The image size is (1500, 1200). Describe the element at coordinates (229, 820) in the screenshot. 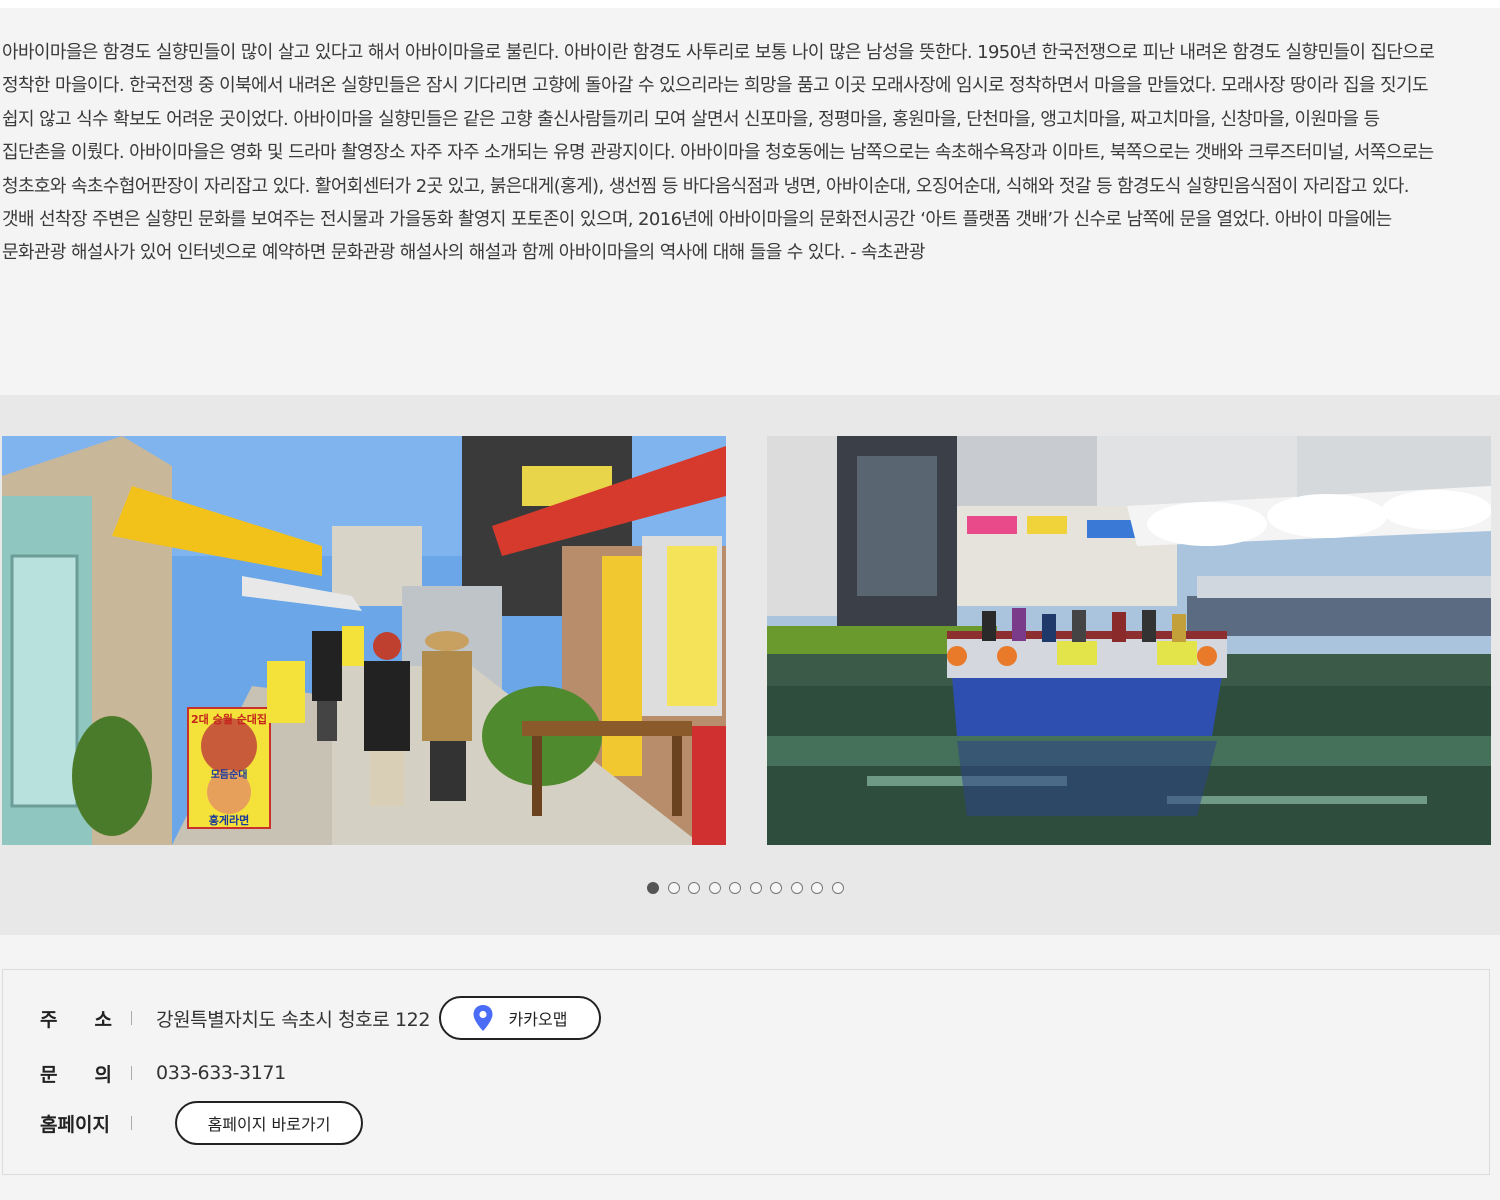

I see `svg-text: 홍게라면` at that location.